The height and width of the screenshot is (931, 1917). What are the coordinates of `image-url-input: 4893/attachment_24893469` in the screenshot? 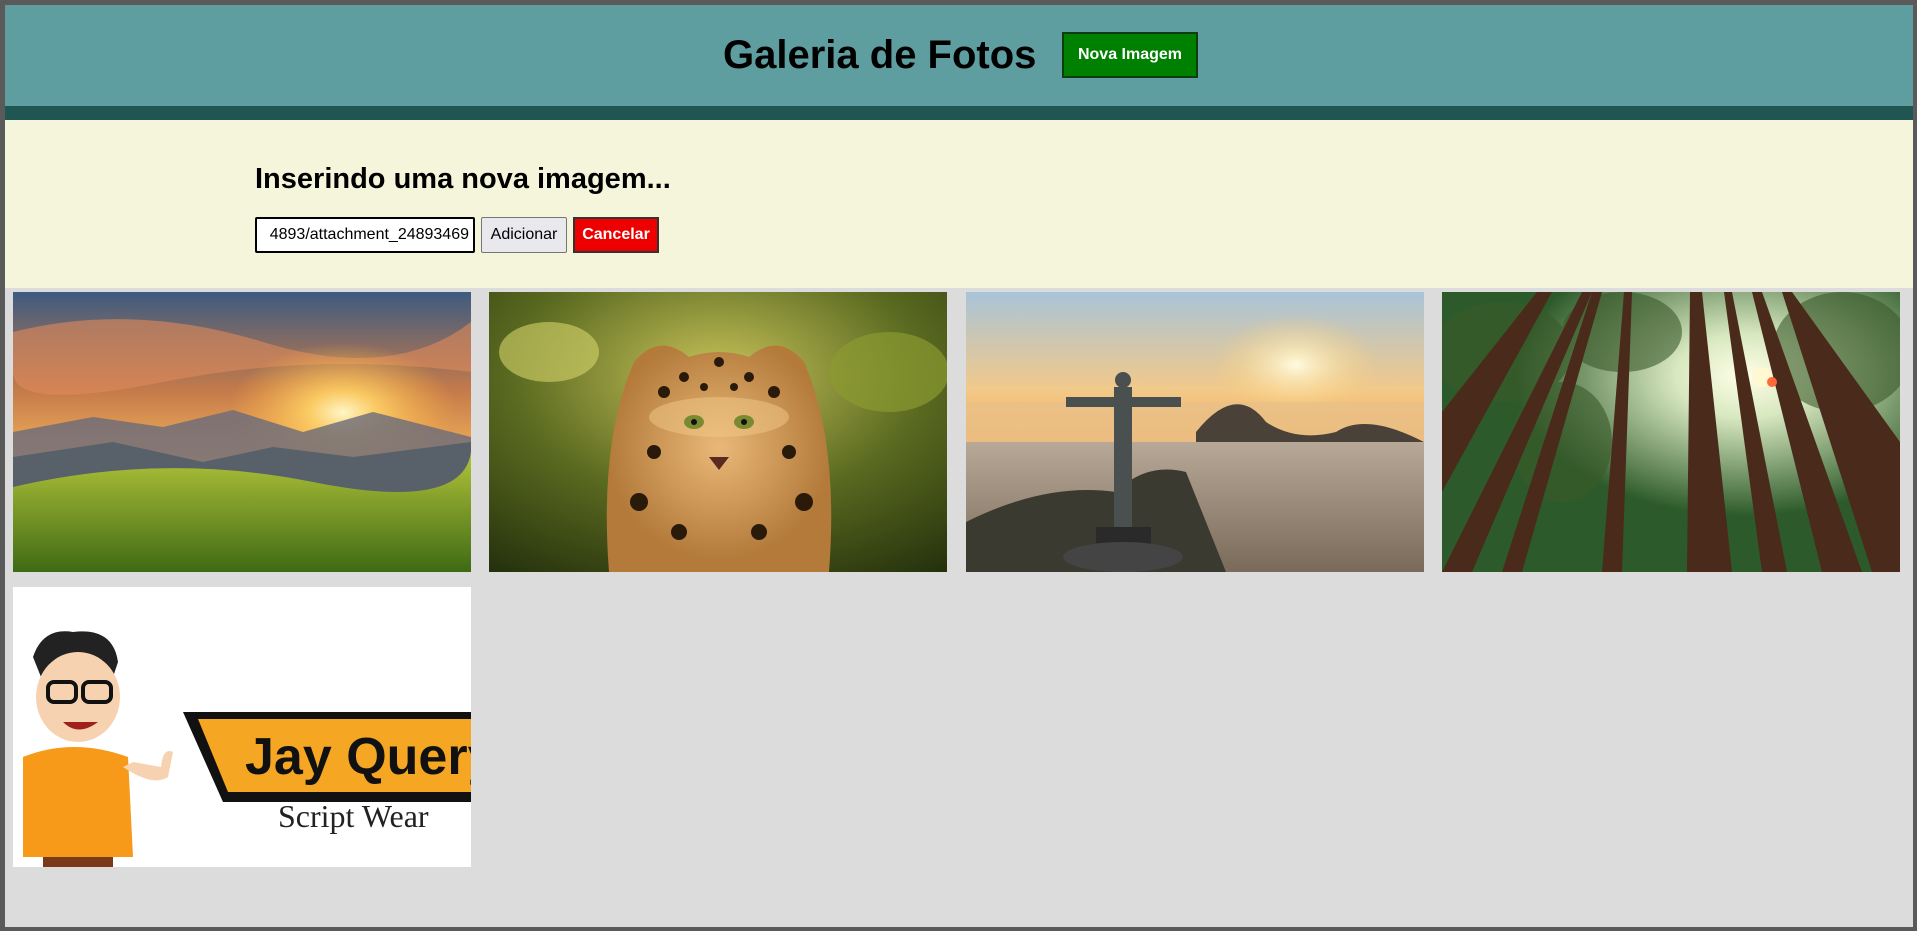 It's located at (365, 235).